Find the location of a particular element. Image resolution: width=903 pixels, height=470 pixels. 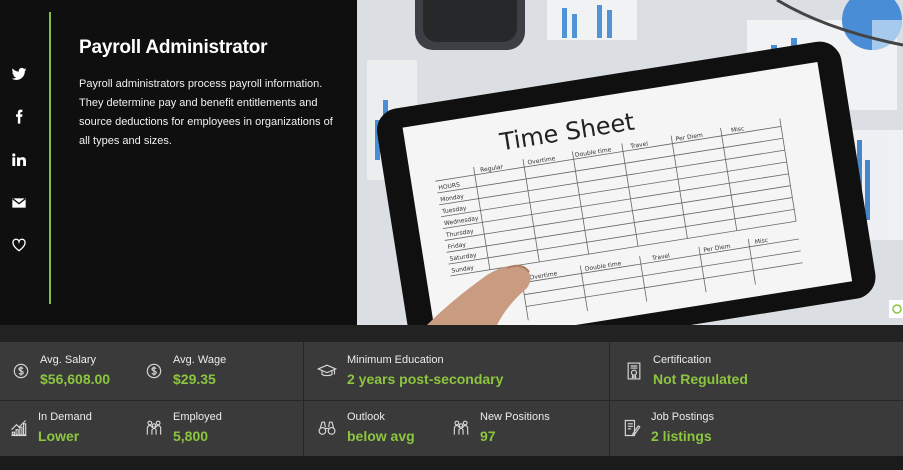

heart-icon is located at coordinates (19, 245).